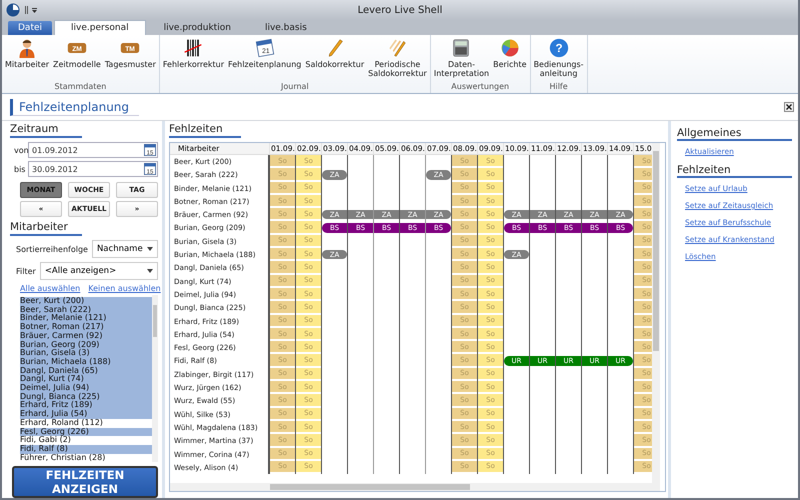 Image resolution: width=800 pixels, height=500 pixels. I want to click on employee-list-item: Fidi, Ralf (8), so click(86, 449).